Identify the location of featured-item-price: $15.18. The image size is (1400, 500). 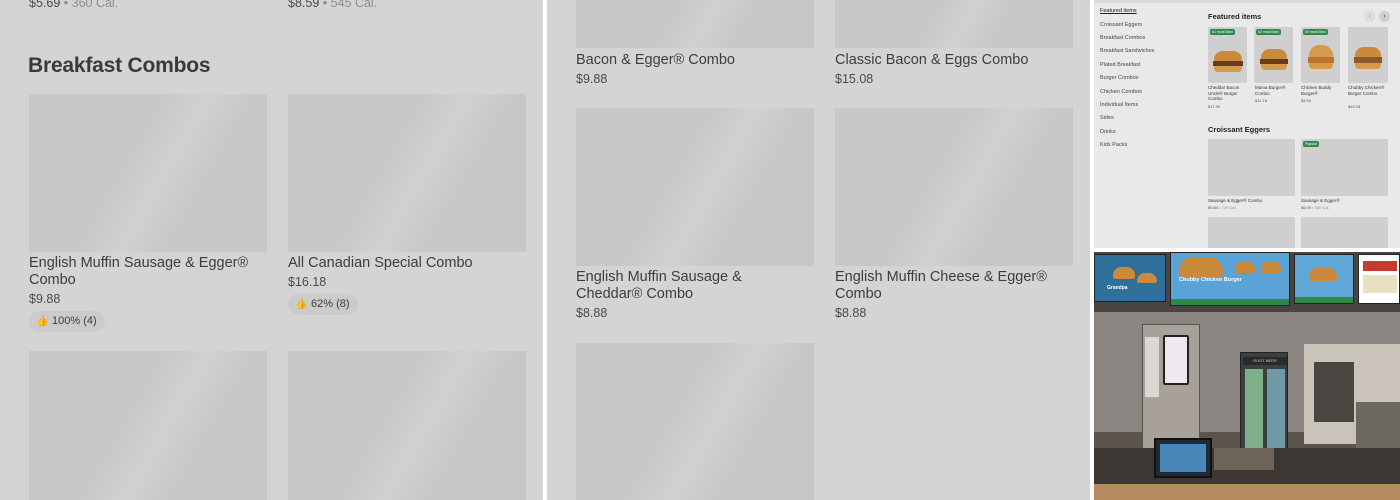
(1354, 106).